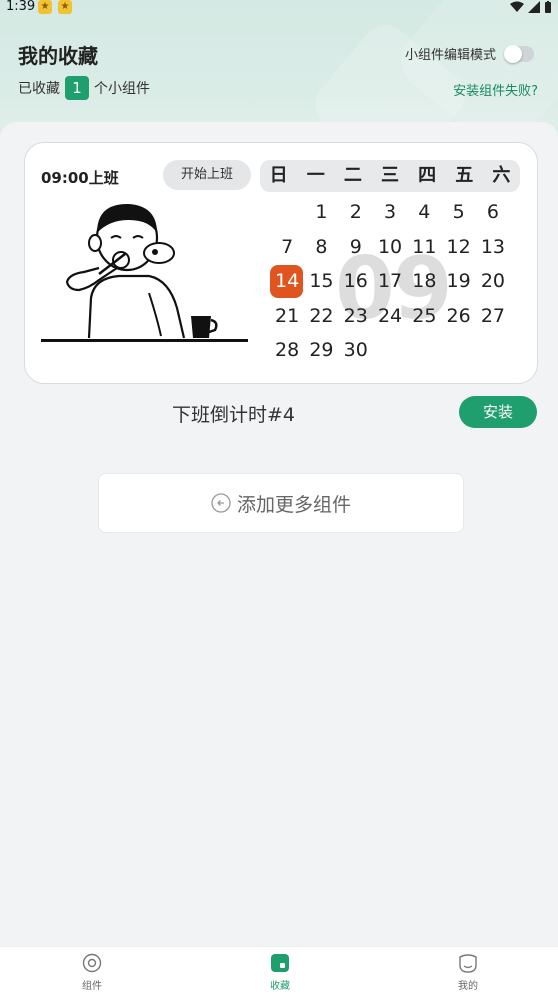 The image size is (558, 995). What do you see at coordinates (464, 175) in the screenshot?
I see `weekday-label: 五` at bounding box center [464, 175].